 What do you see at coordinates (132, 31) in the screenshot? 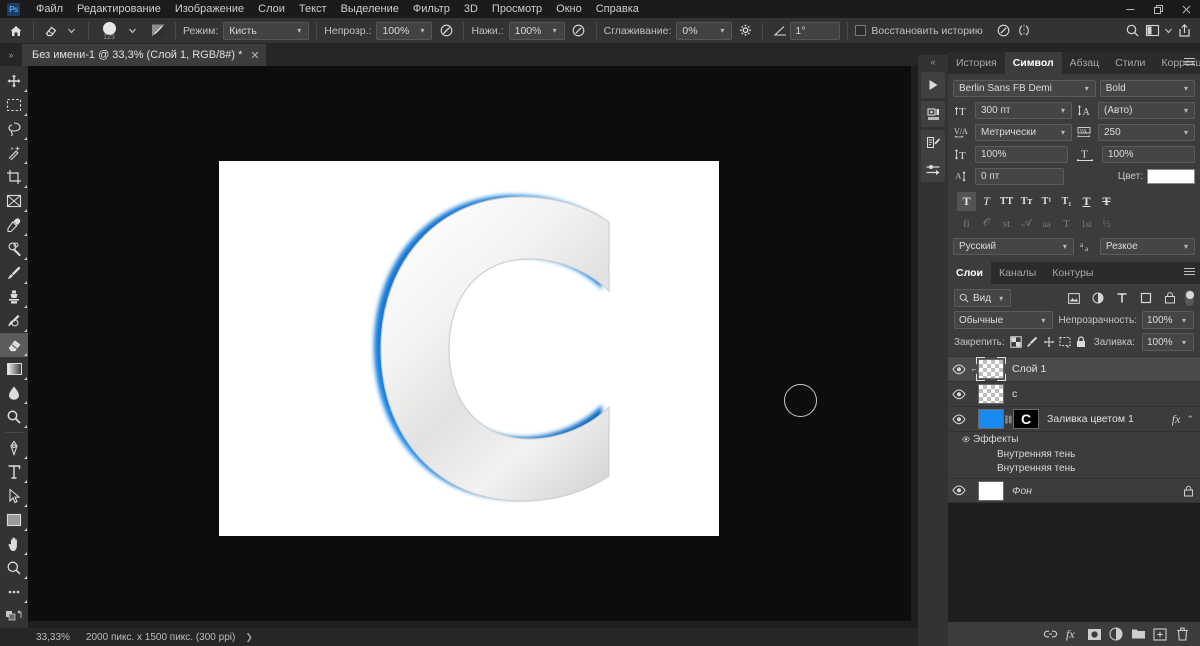
I see `brush-preset-chevron-icon` at bounding box center [132, 31].